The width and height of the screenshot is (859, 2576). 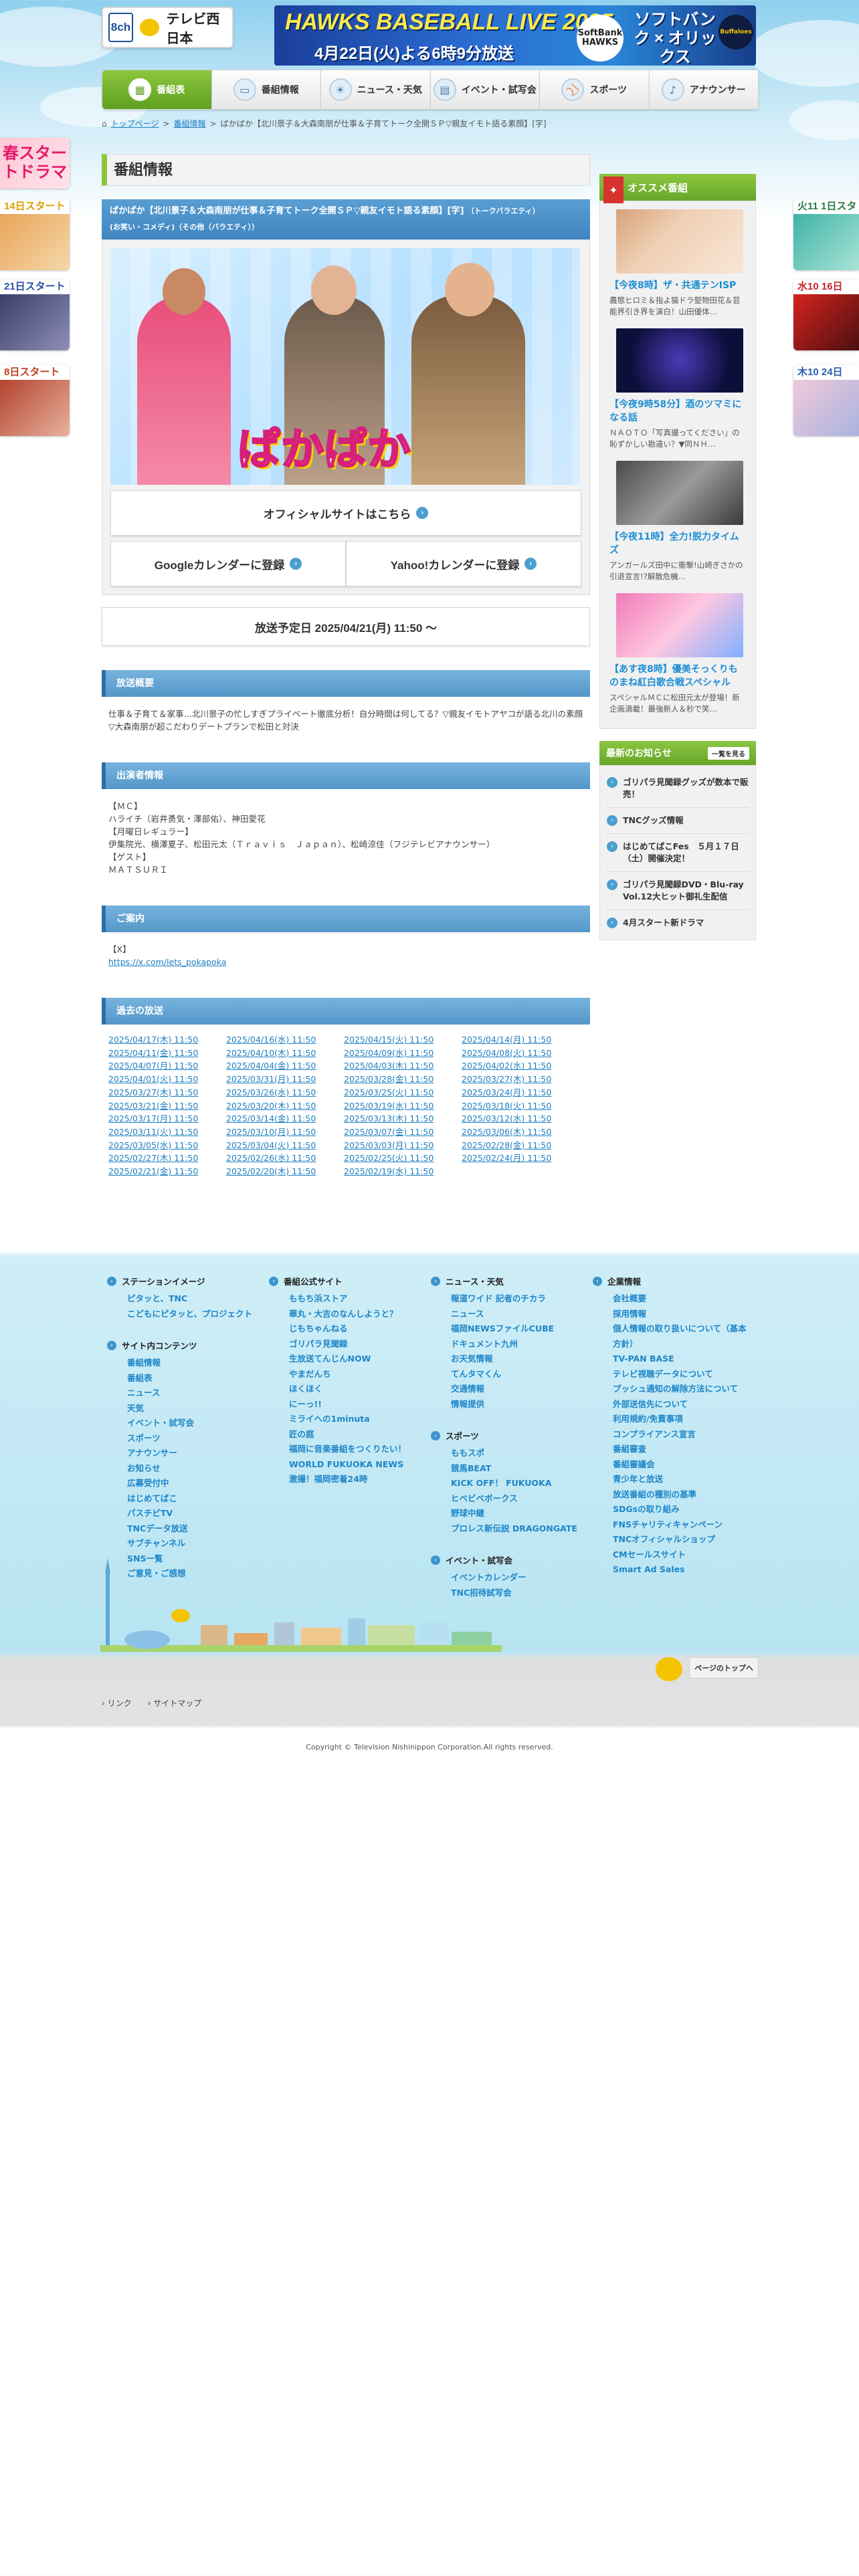 What do you see at coordinates (520, 1053) in the screenshot?
I see `past-broadcast-link: 2025/04/08(火) 11:50` at bounding box center [520, 1053].